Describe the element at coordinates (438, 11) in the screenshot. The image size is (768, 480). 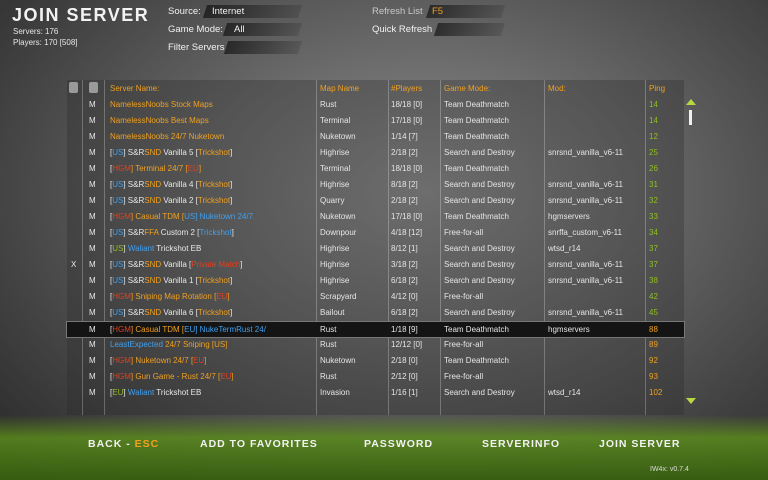
I see `refresh-key-hint: F5` at that location.